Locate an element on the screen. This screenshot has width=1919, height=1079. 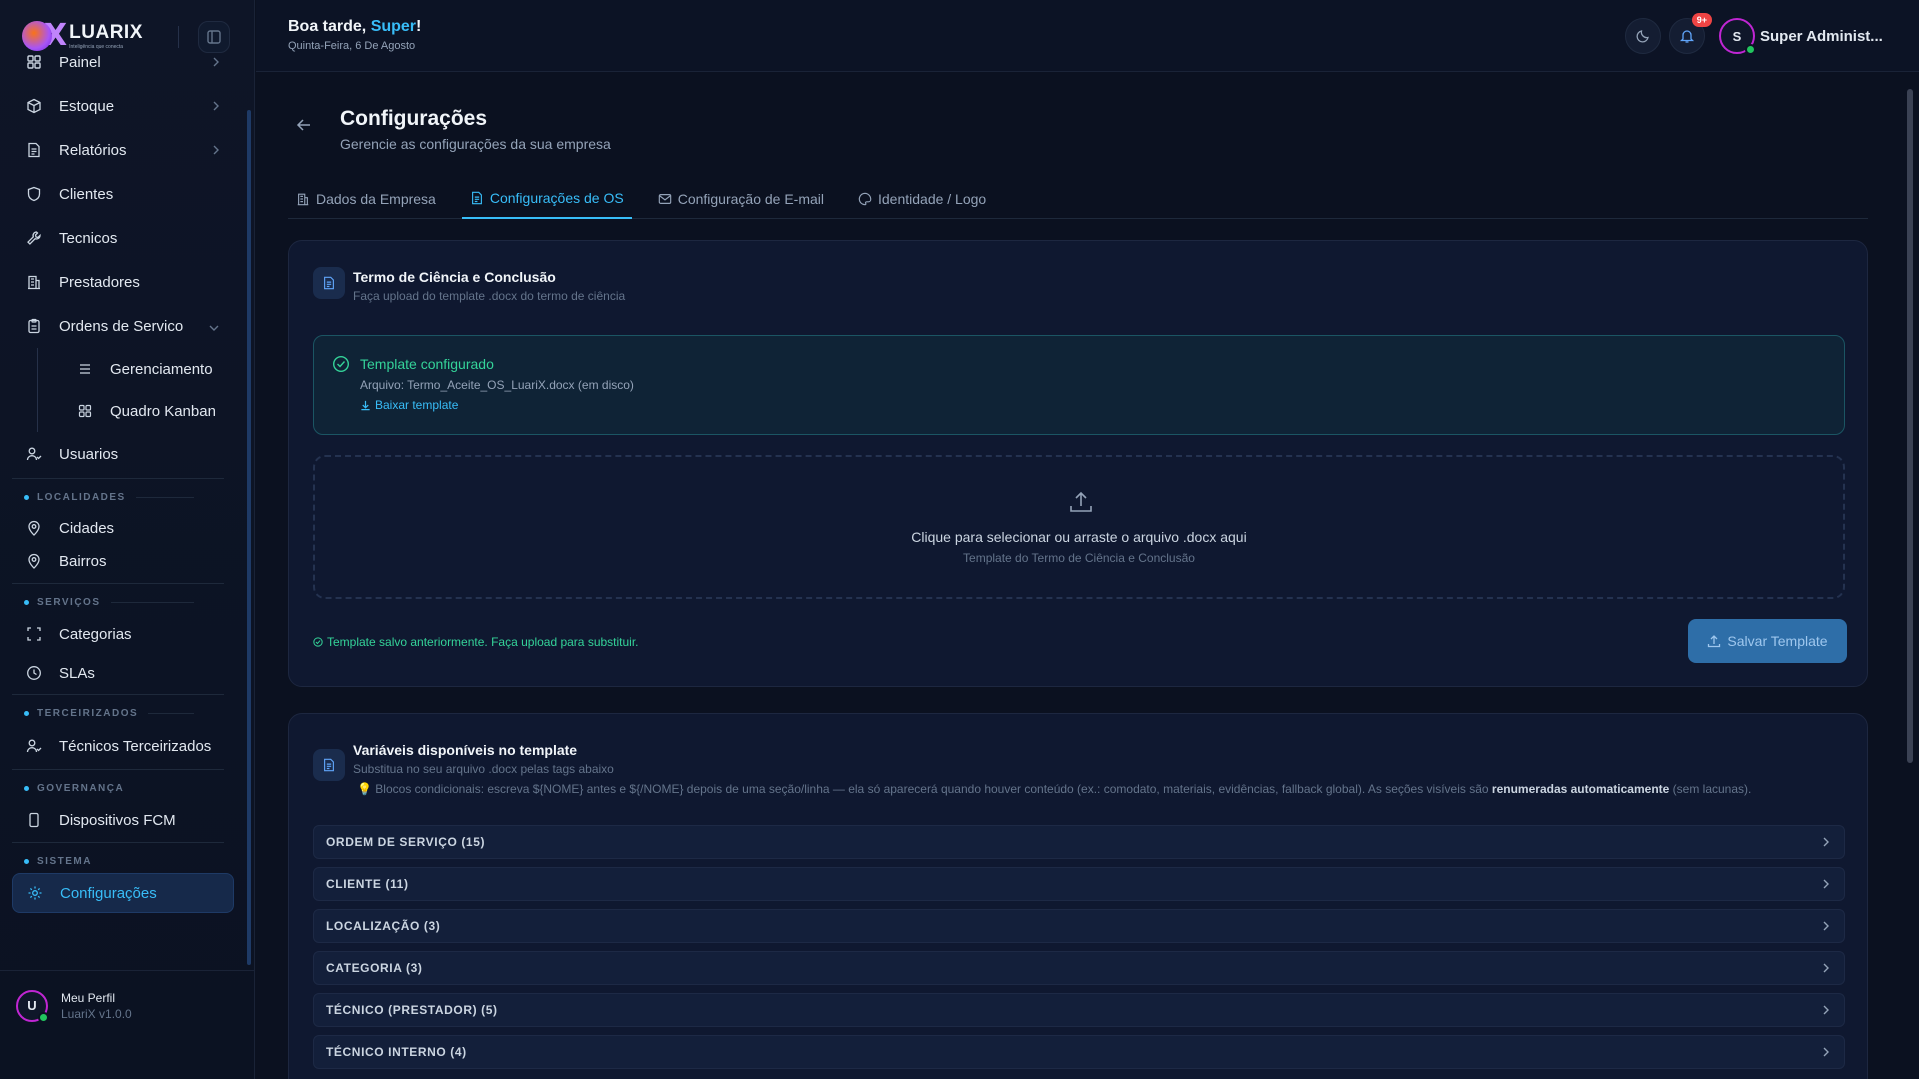
section-governanca: GOVERNANÇA is located at coordinates (123, 788).